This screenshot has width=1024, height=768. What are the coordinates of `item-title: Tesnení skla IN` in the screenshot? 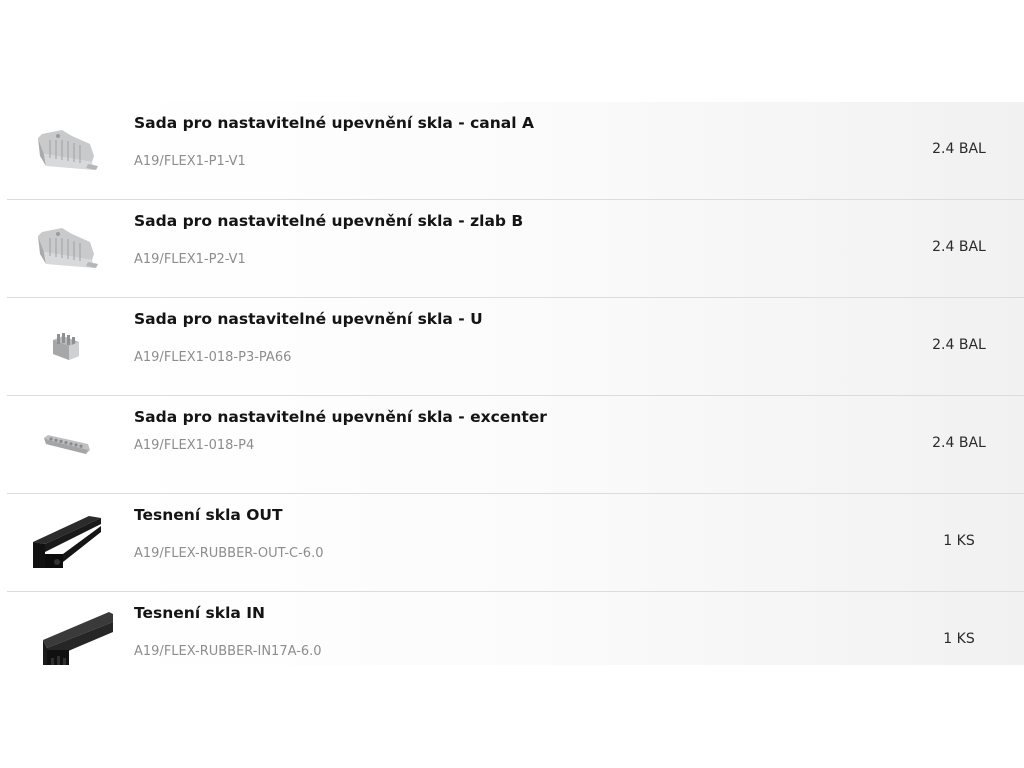 It's located at (199, 613).